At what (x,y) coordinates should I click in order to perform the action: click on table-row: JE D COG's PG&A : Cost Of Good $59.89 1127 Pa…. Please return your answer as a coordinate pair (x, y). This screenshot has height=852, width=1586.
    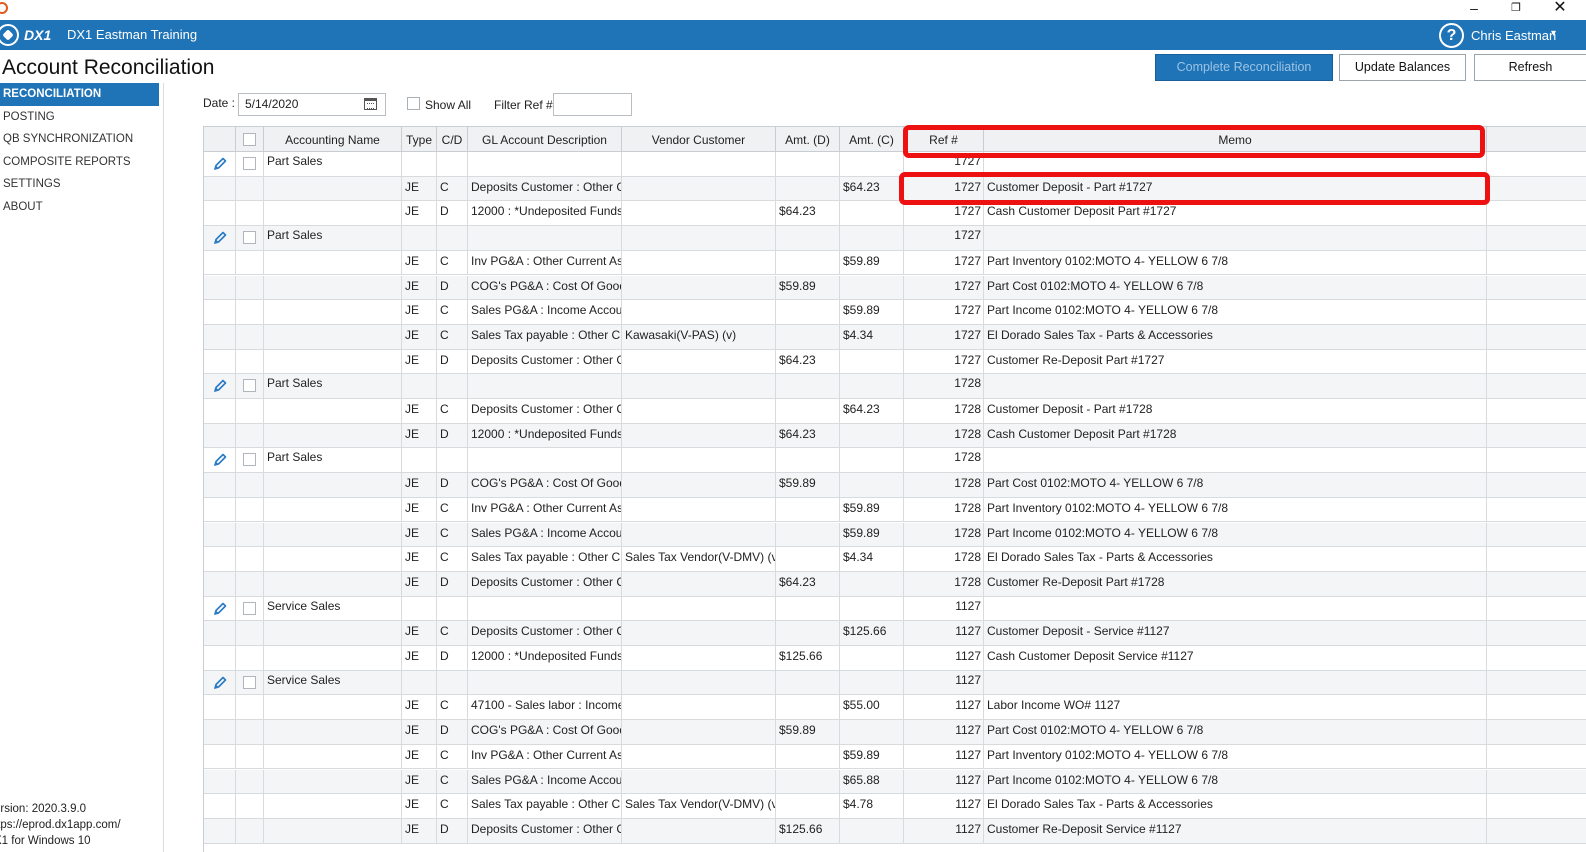
    Looking at the image, I should click on (895, 732).